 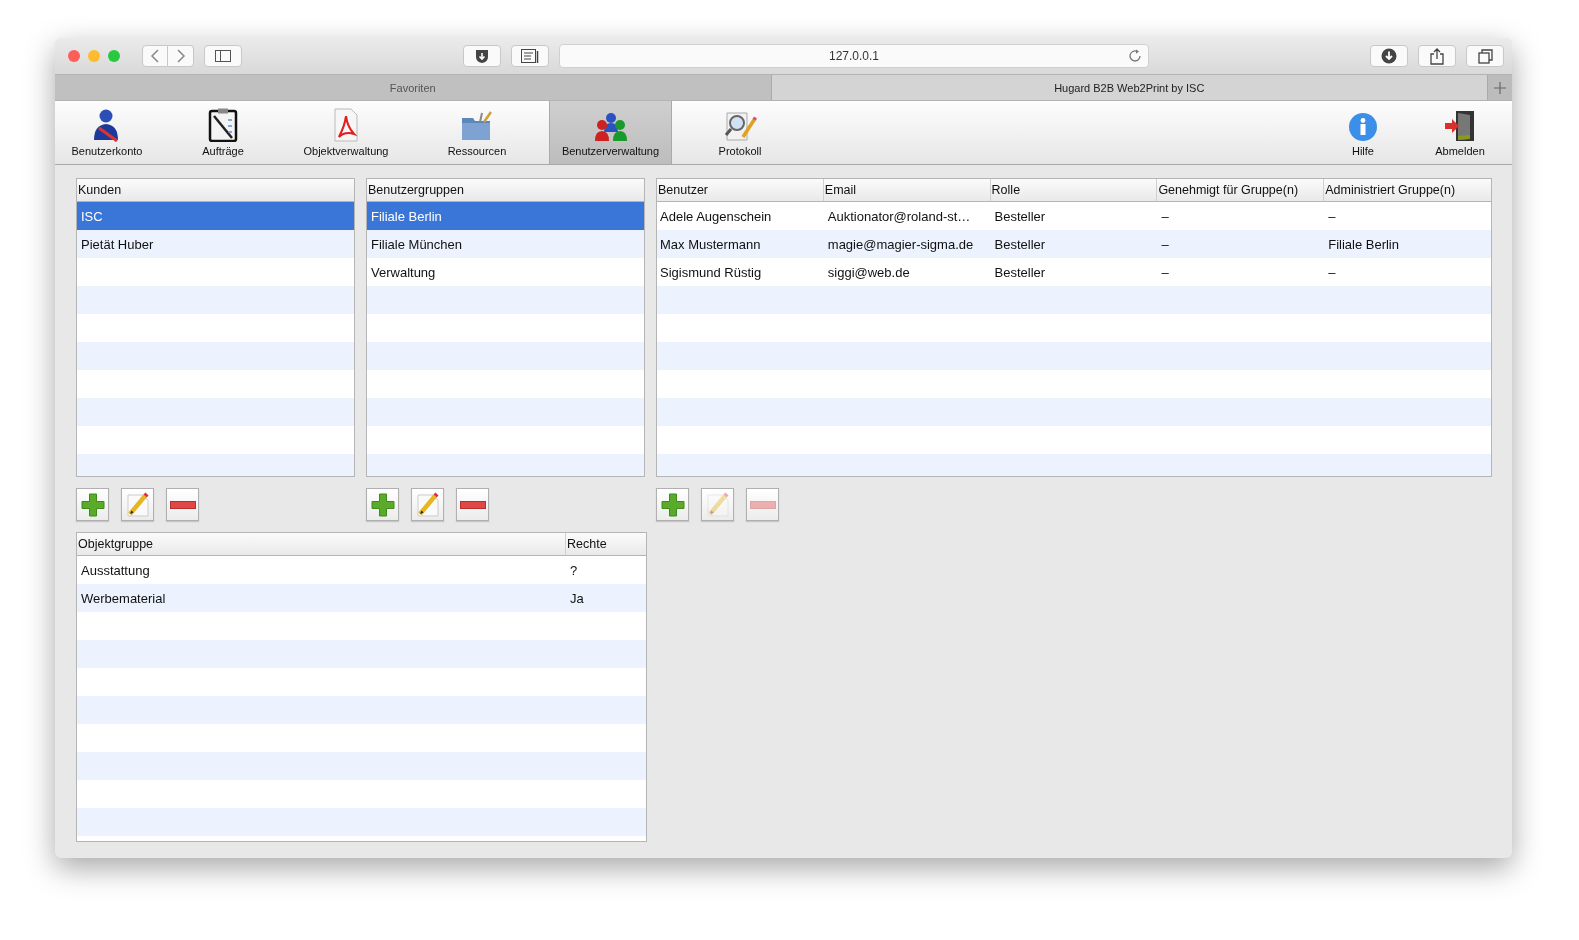 I want to click on reload-icon, so click(x=1135, y=56).